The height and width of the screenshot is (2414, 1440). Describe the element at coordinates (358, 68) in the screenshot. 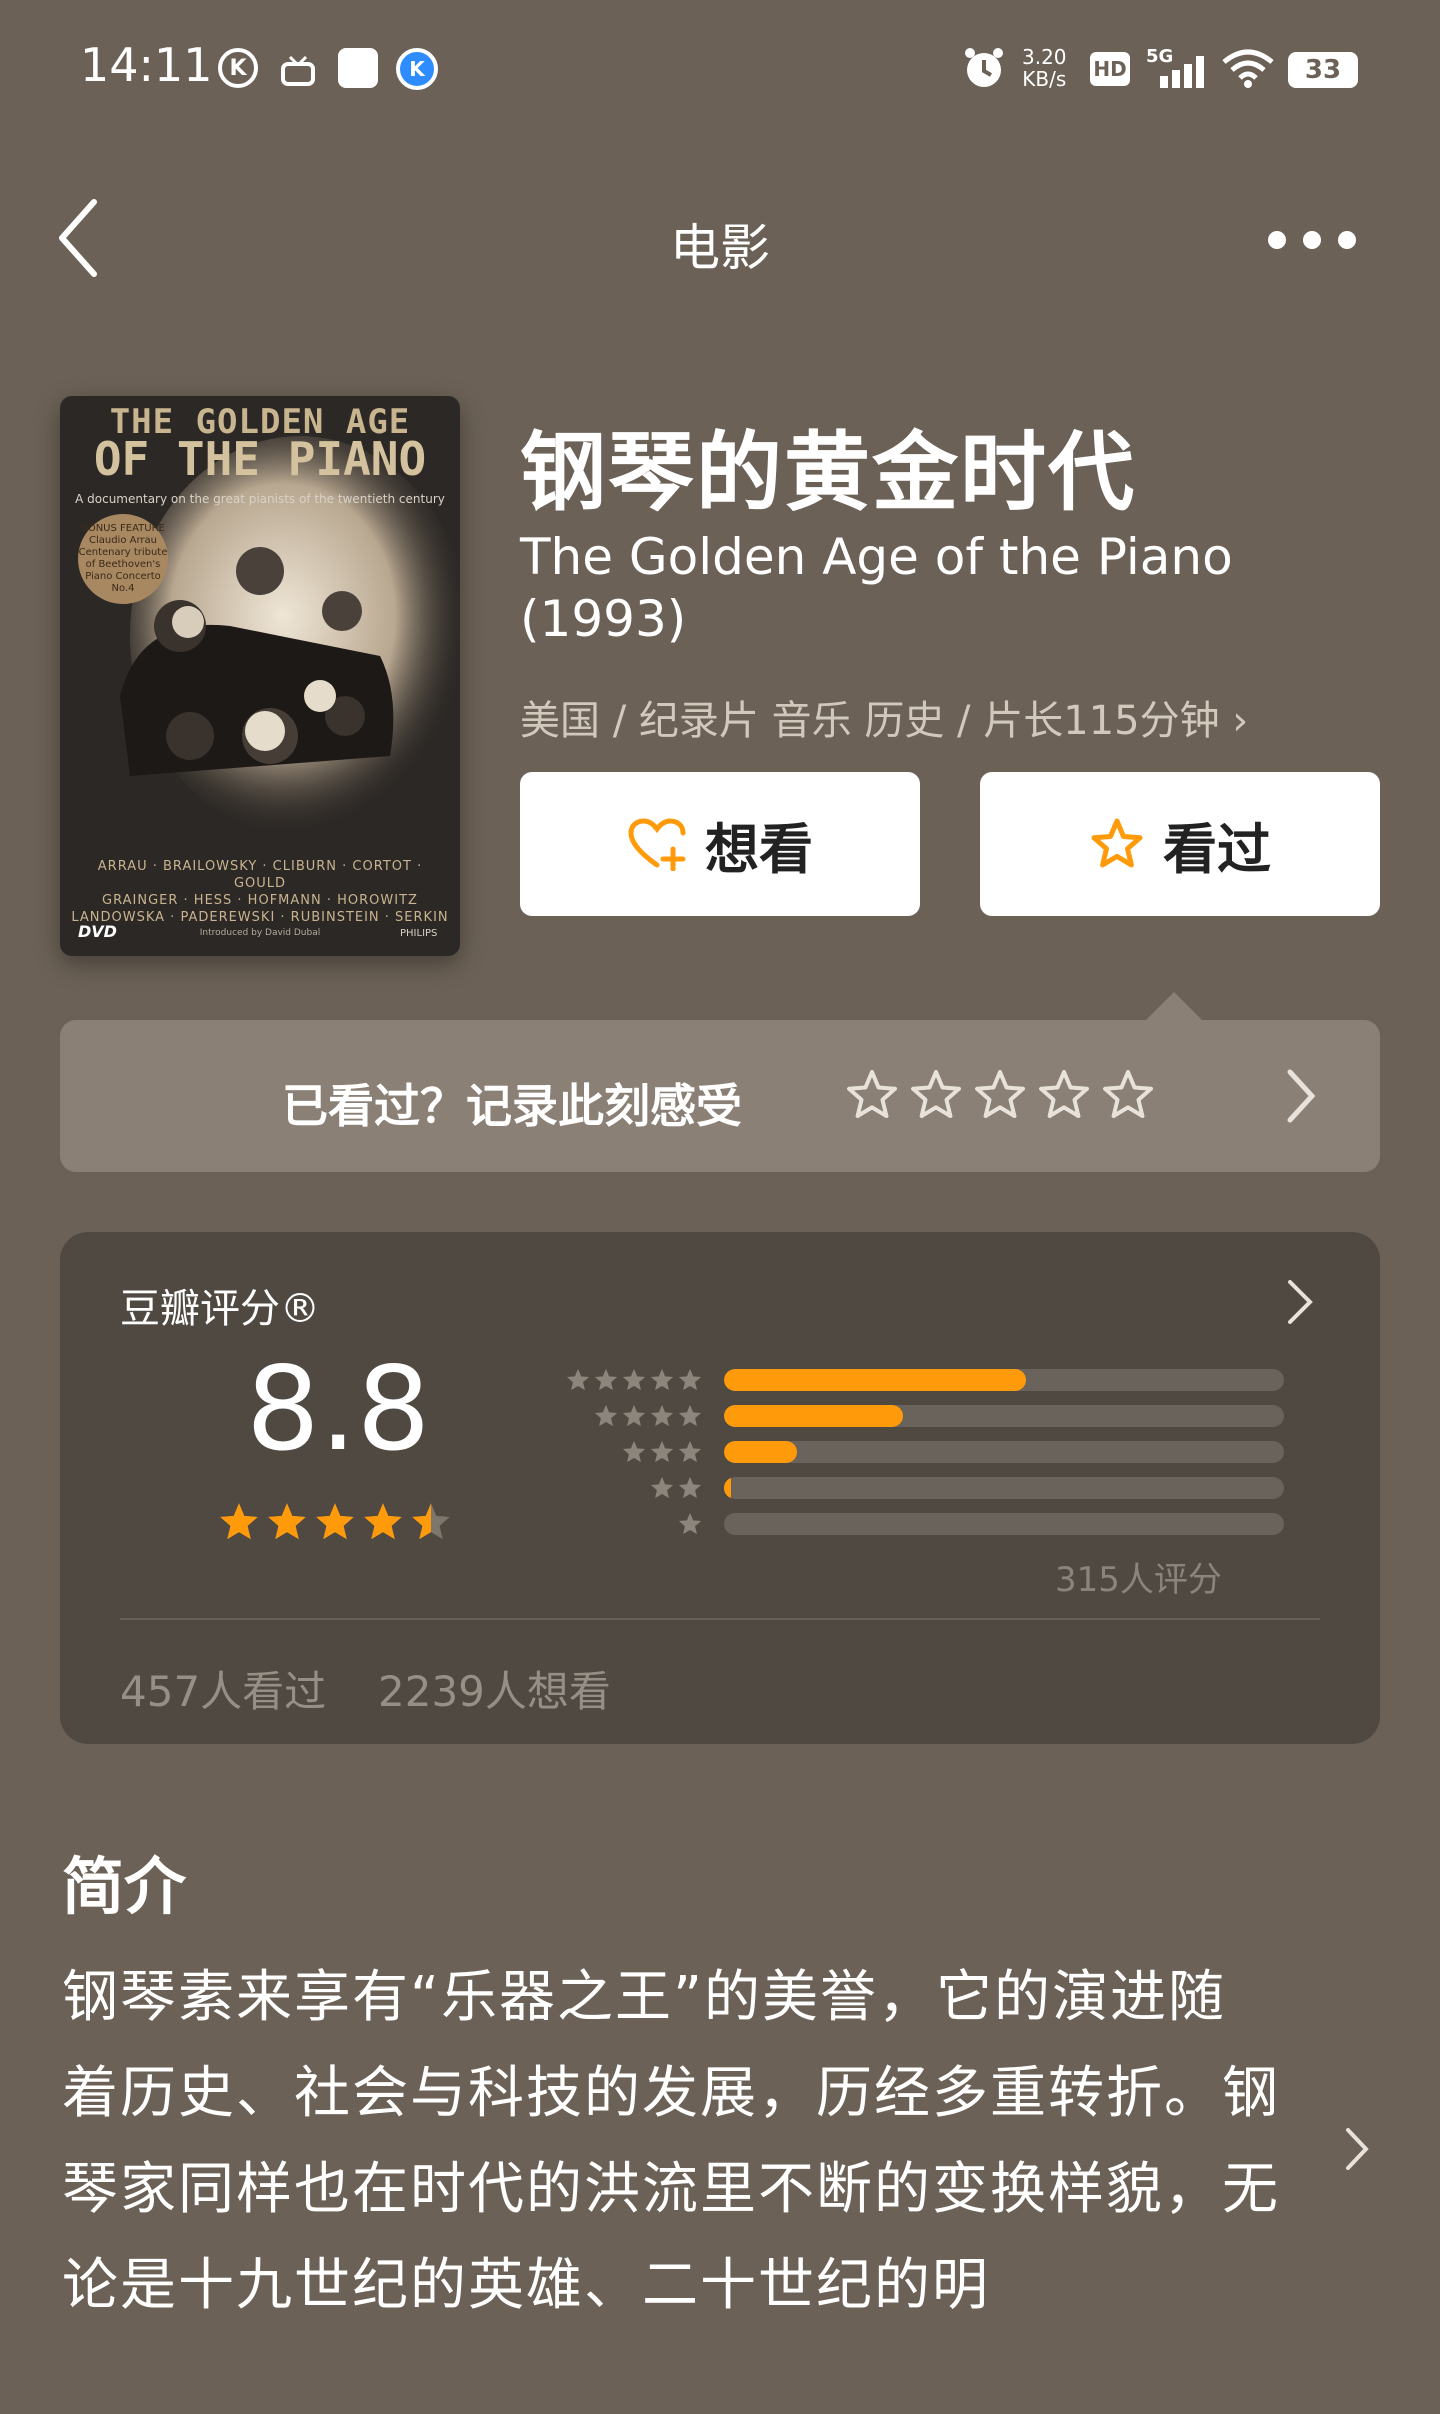

I see `square-icon` at that location.